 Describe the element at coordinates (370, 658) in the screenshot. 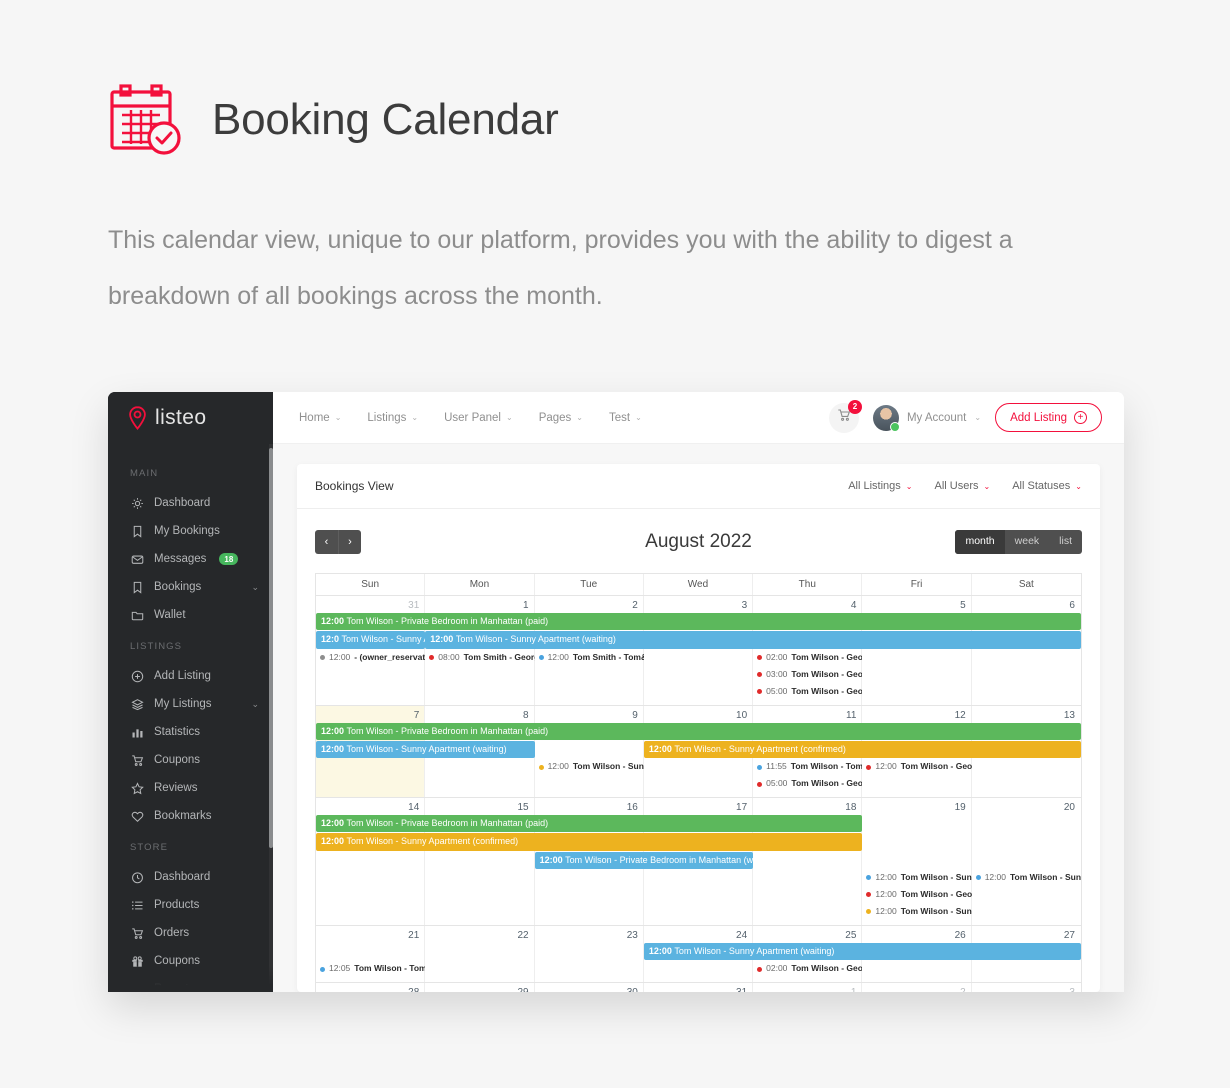

I see `event-dot-item: 12:00- (owner_reservatio` at that location.